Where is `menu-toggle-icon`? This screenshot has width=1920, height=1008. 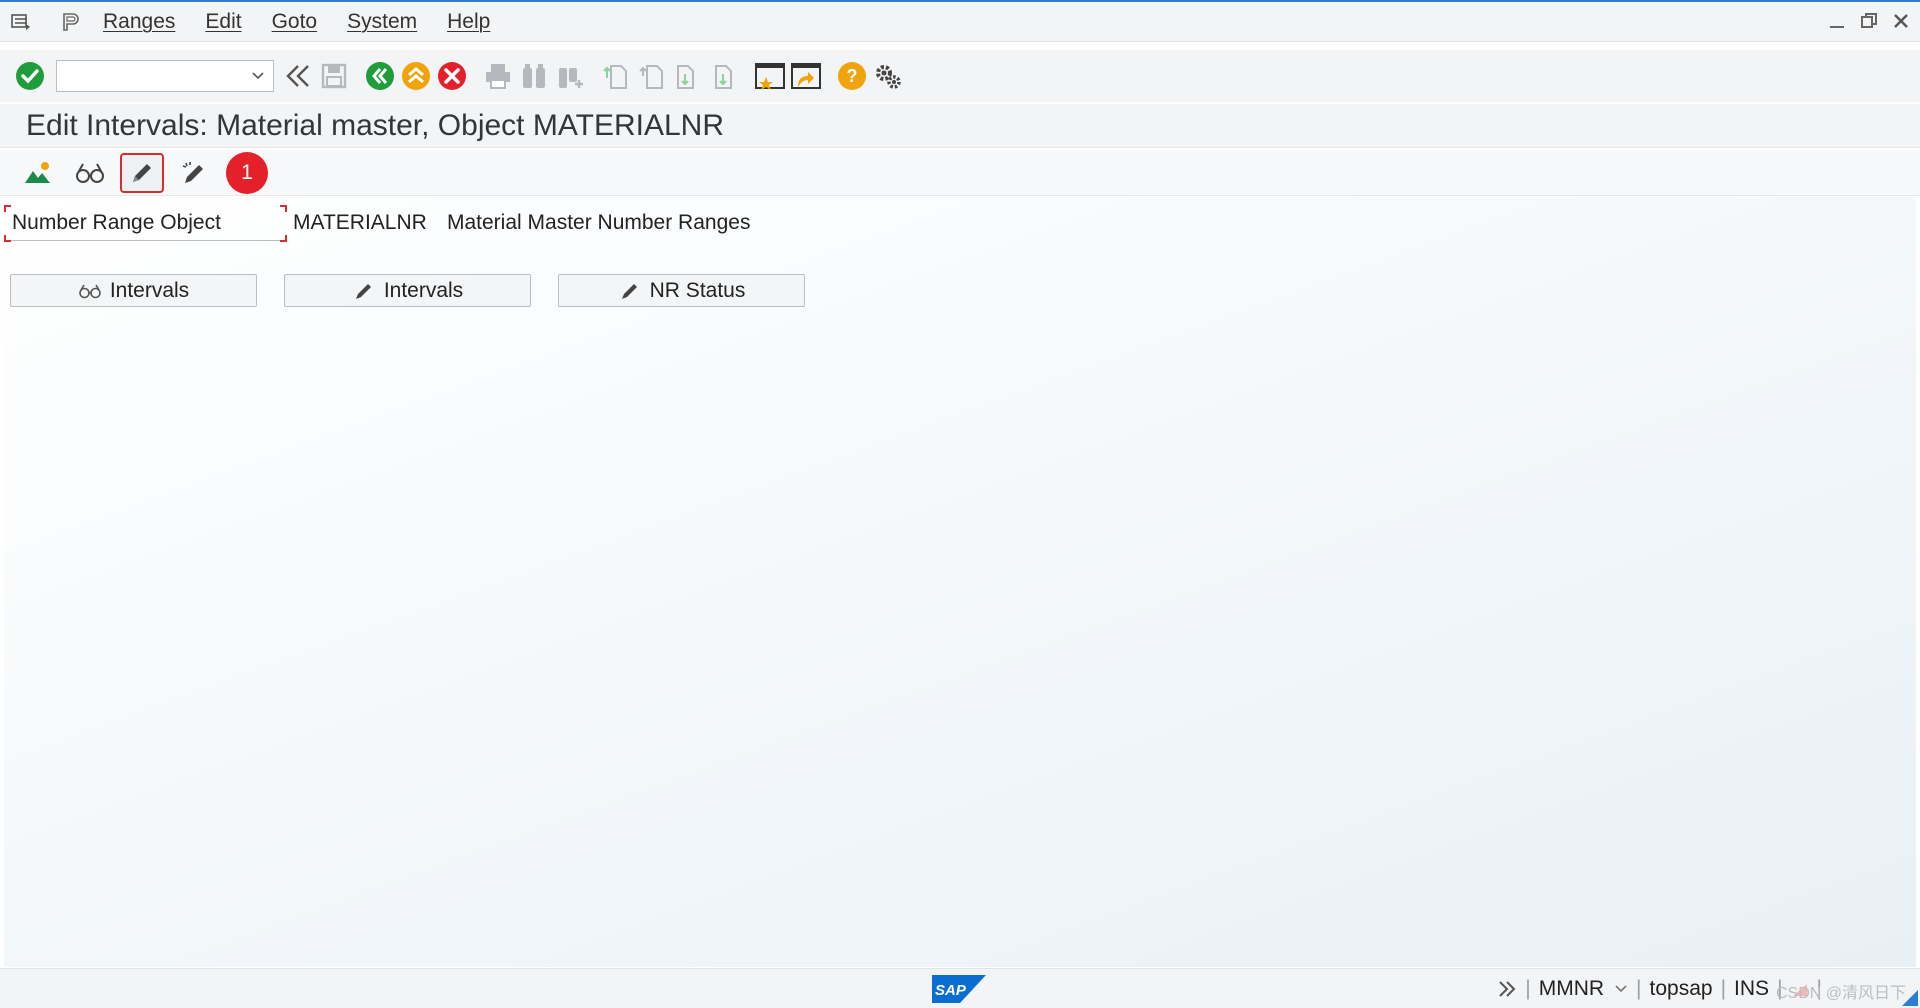 menu-toggle-icon is located at coordinates (21, 22).